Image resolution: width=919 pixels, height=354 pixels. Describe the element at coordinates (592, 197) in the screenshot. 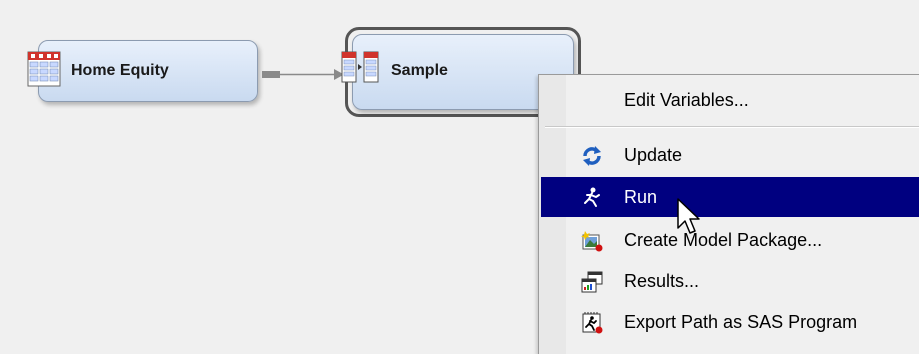

I see `run-icon` at that location.